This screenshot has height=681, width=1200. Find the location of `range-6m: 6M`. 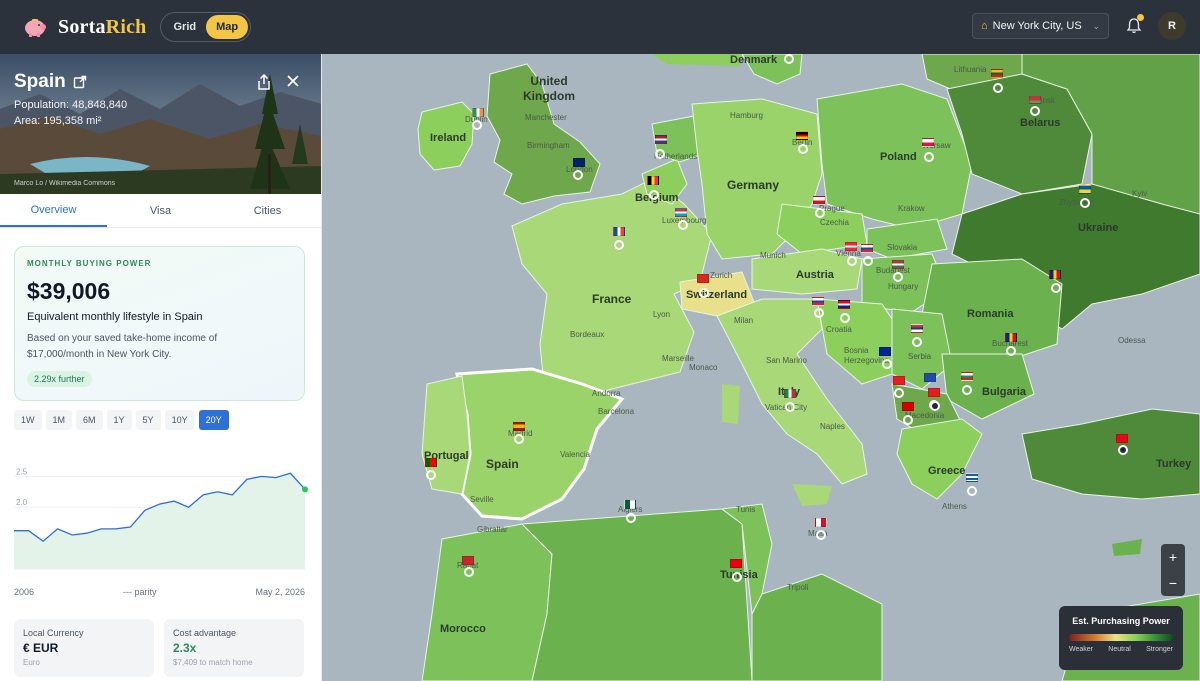

range-6m: 6M is located at coordinates (89, 420).